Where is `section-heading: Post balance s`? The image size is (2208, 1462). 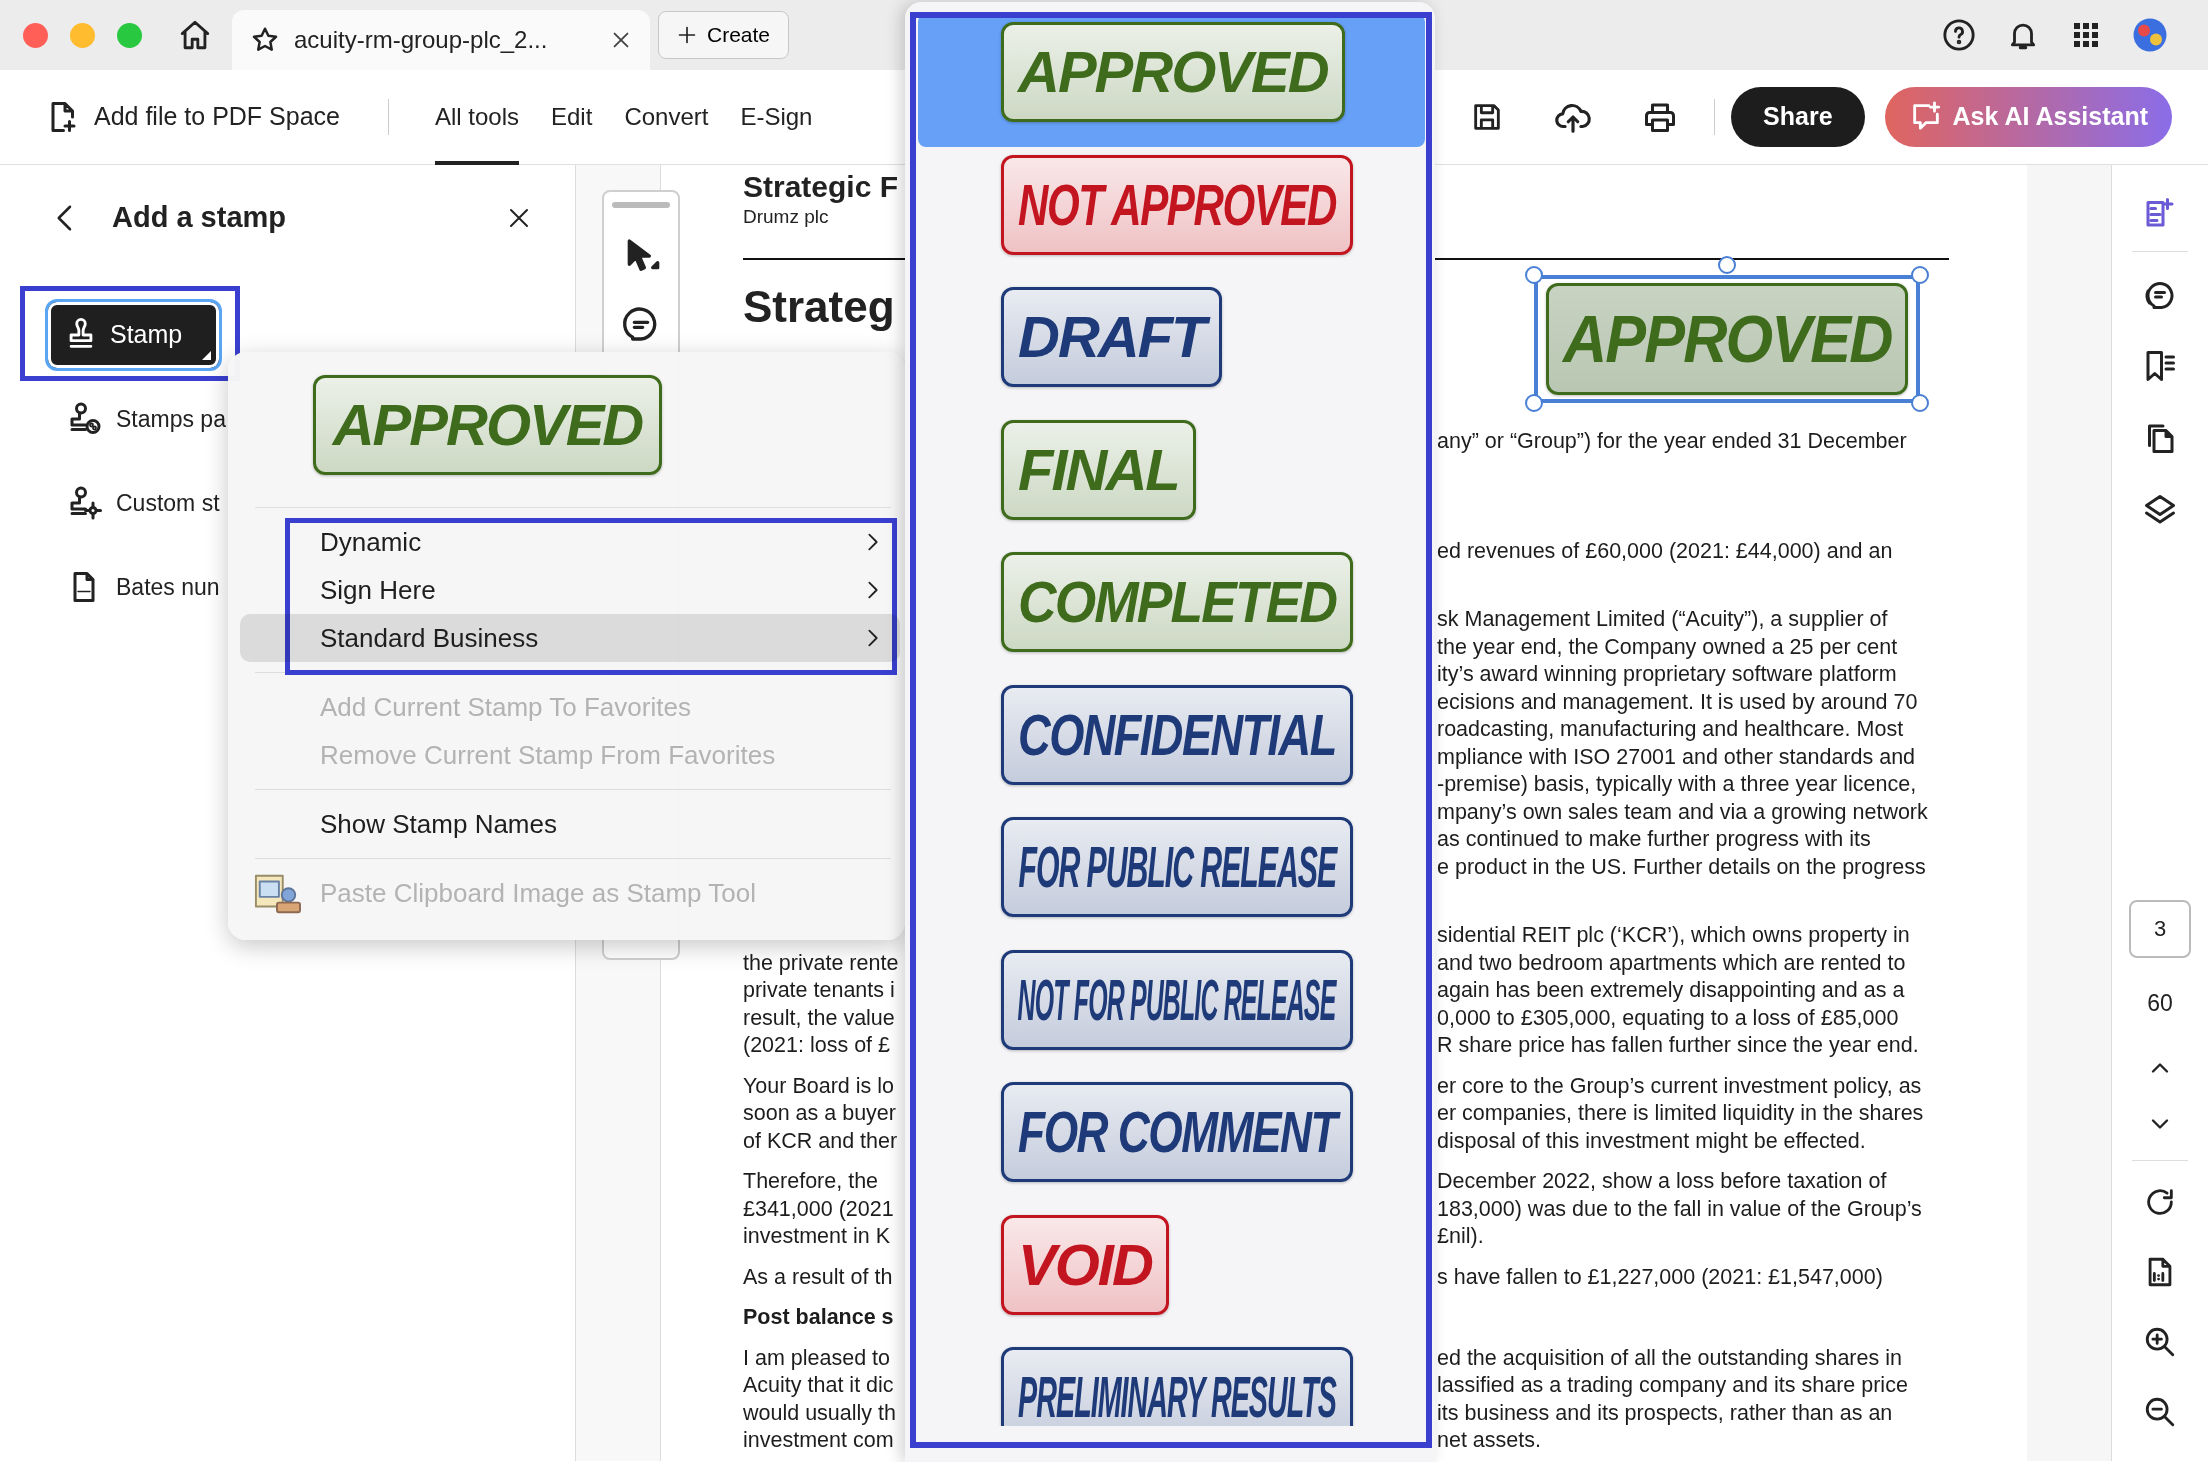 section-heading: Post balance s is located at coordinates (818, 1317).